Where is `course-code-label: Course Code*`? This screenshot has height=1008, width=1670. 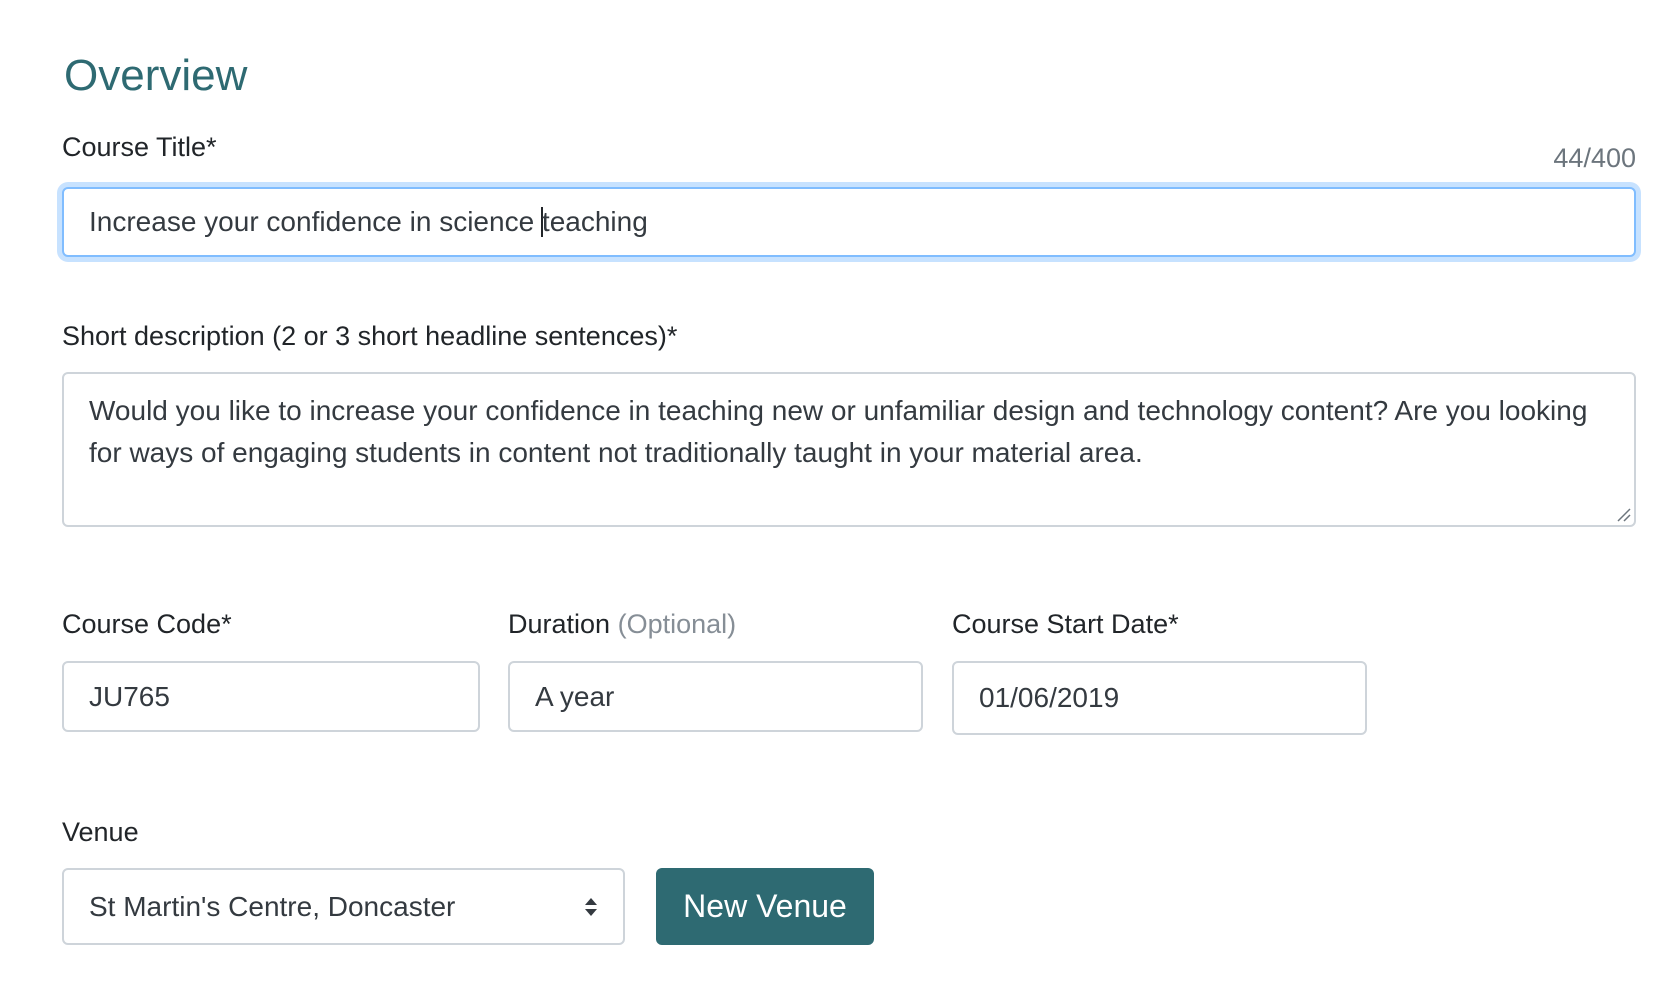
course-code-label: Course Code* is located at coordinates (147, 624).